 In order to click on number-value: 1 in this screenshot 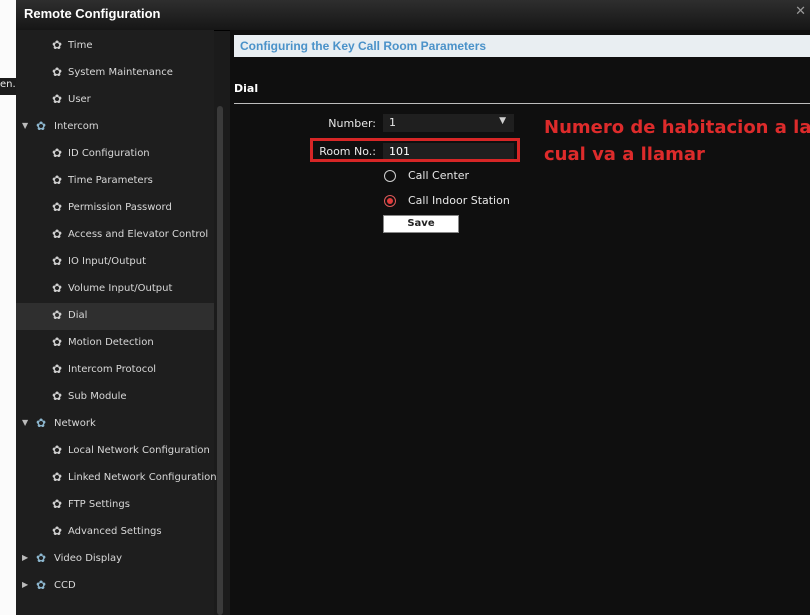, I will do `click(392, 122)`.